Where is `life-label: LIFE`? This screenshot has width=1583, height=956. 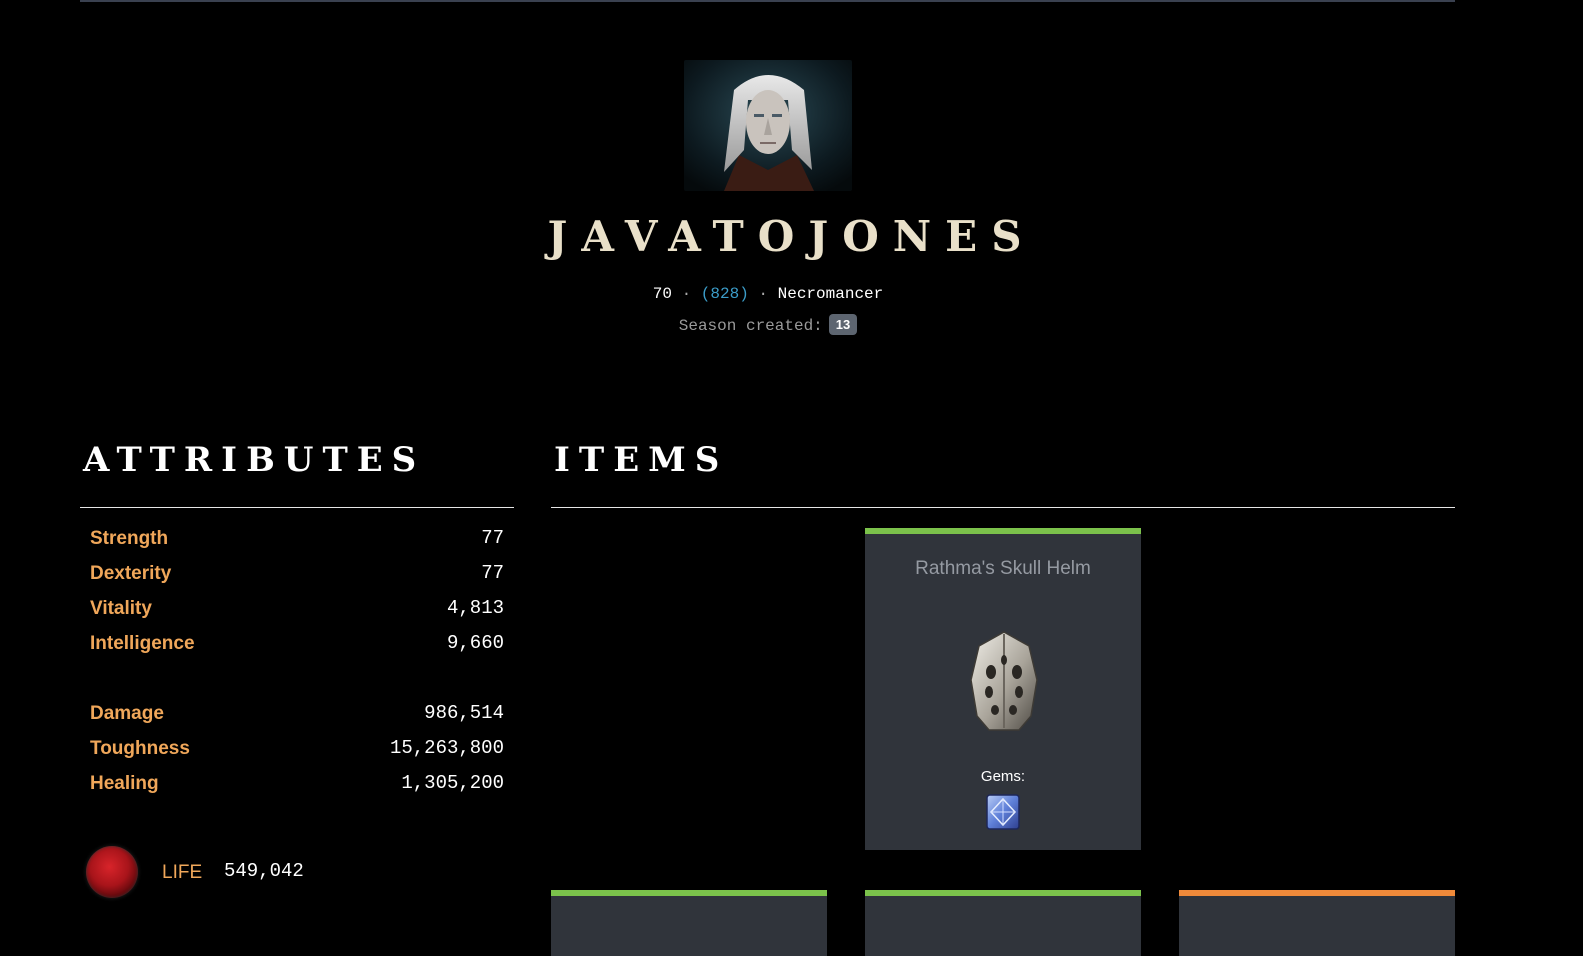
life-label: LIFE is located at coordinates (182, 872).